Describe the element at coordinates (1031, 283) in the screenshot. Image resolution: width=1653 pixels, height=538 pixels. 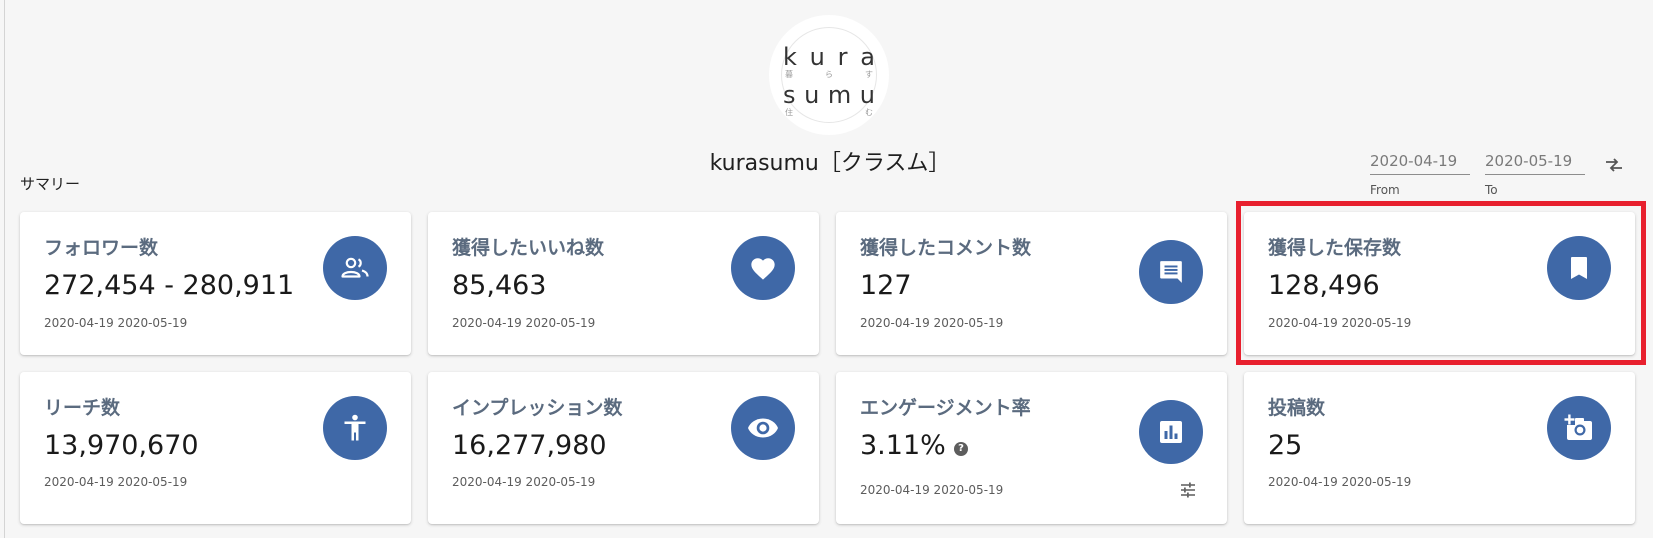
I see `comments-card: 獲得したコメント数 127 2020-04-19 2020-05-19` at that location.